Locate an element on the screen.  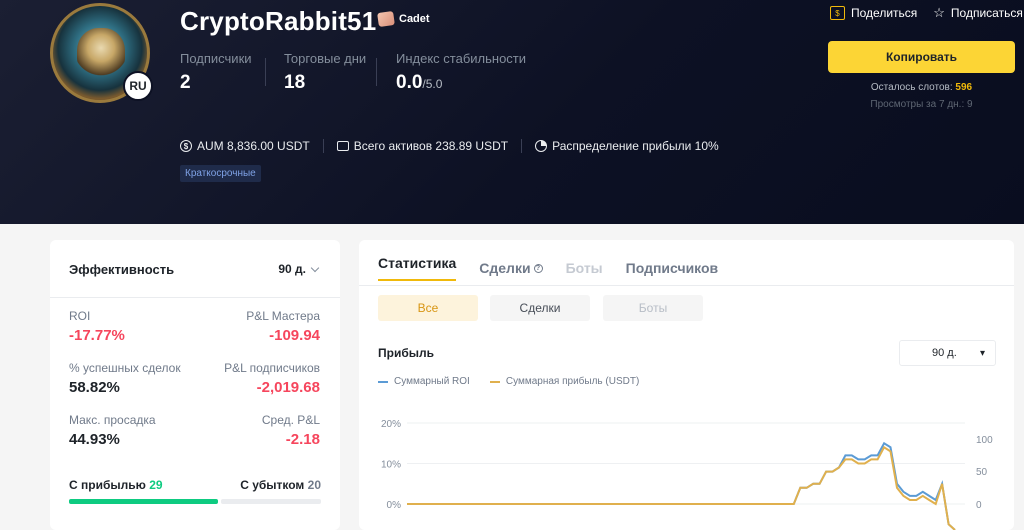
tab-subscribers: Подписчиков is located at coordinates (672, 268).